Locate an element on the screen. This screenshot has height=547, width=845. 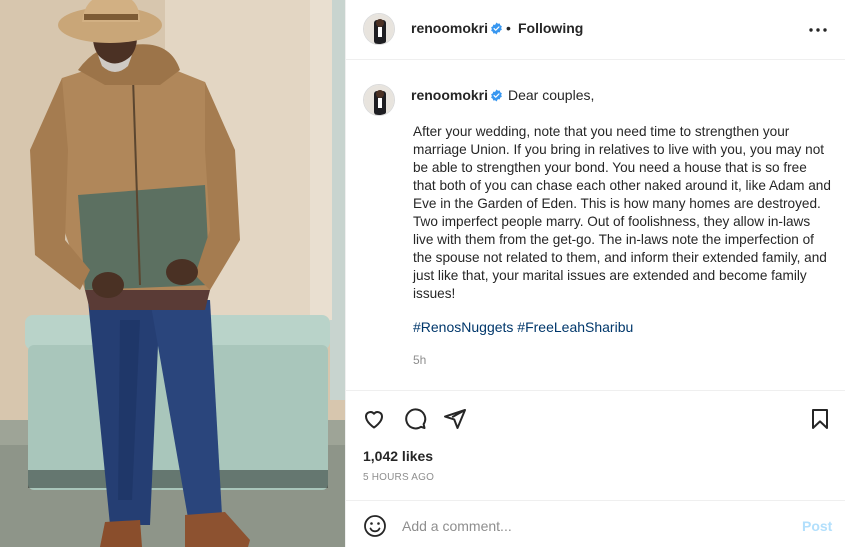
bookmark-icon is located at coordinates (820, 419).